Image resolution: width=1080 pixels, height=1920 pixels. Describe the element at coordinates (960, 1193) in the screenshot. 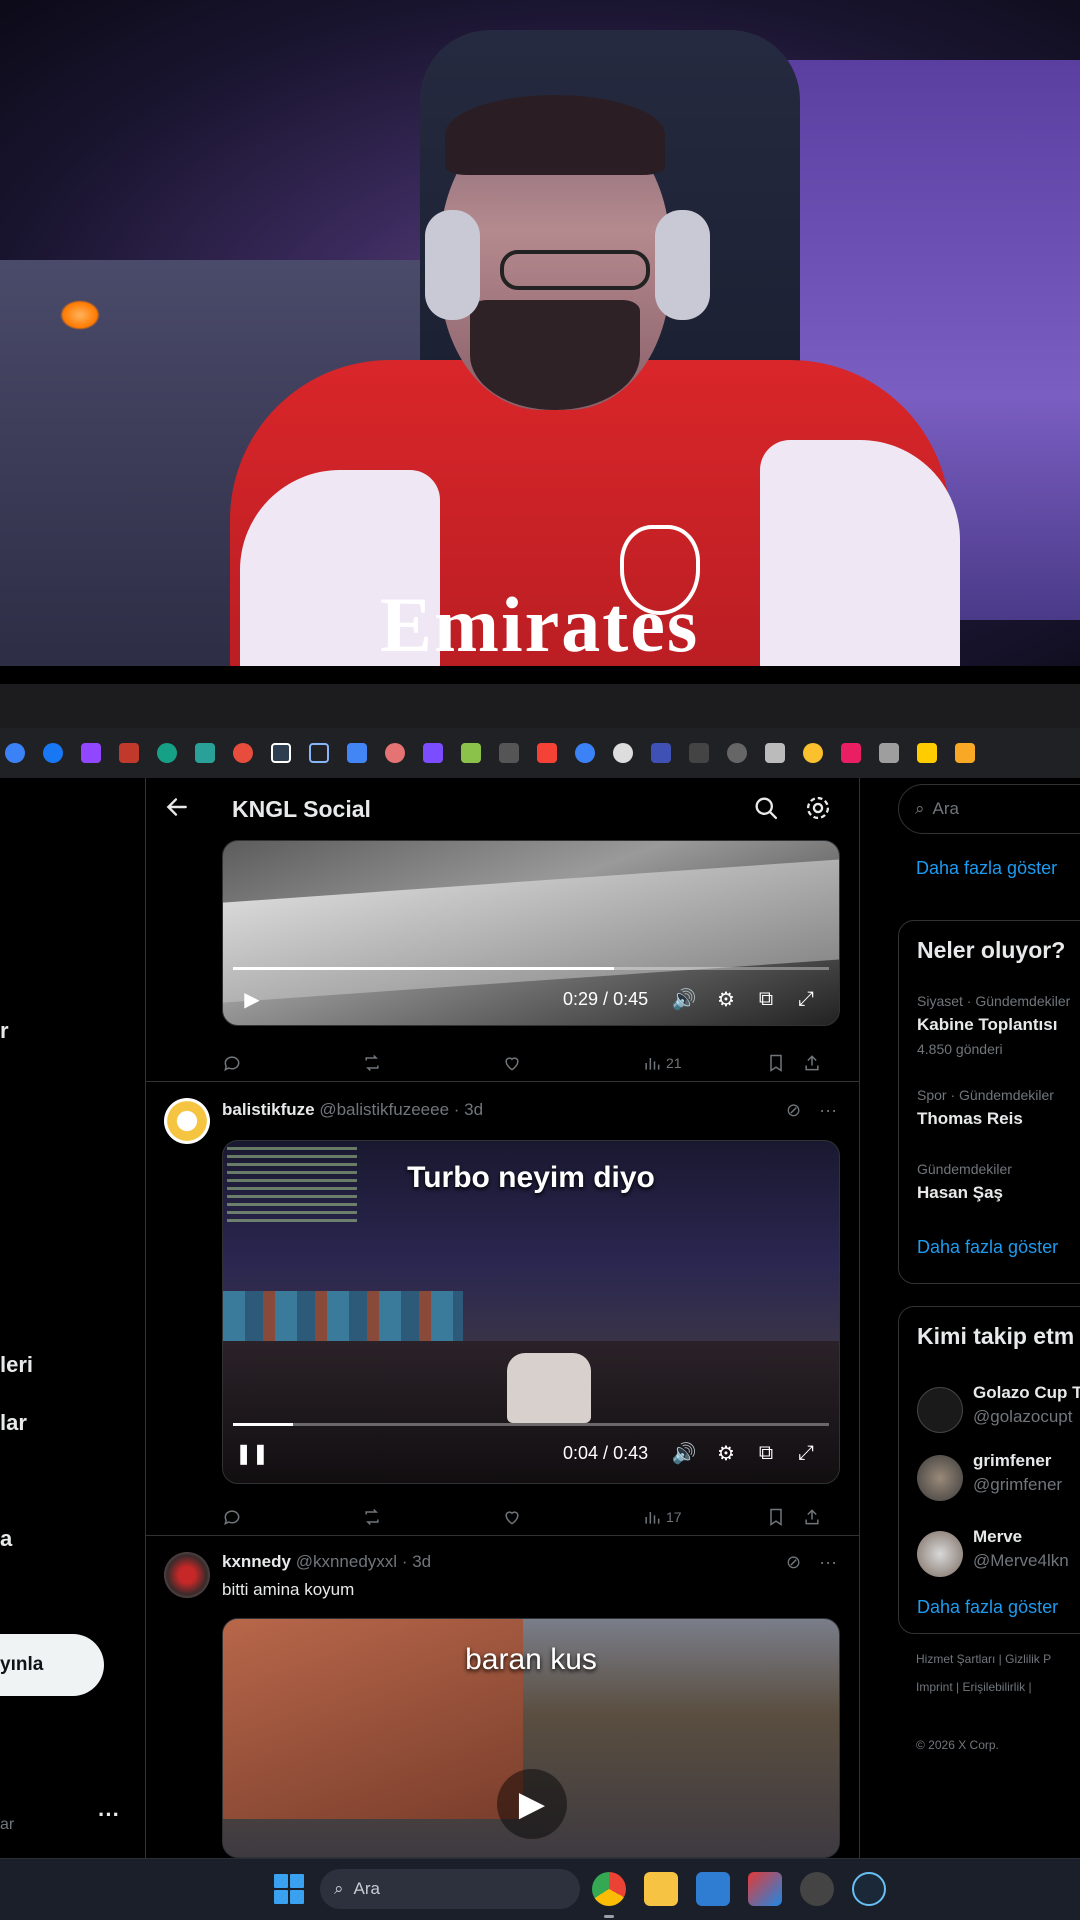

I see `trend-name: Hasan Şaş` at that location.